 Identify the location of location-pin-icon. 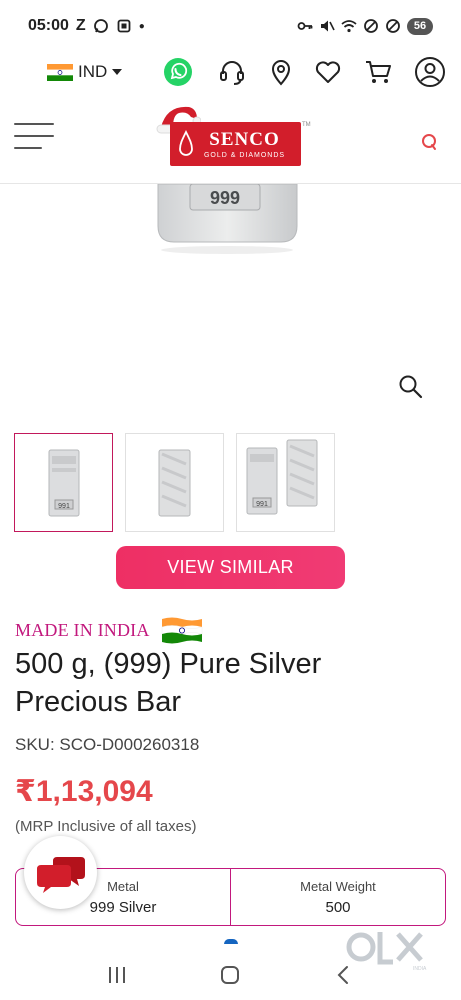
(281, 73).